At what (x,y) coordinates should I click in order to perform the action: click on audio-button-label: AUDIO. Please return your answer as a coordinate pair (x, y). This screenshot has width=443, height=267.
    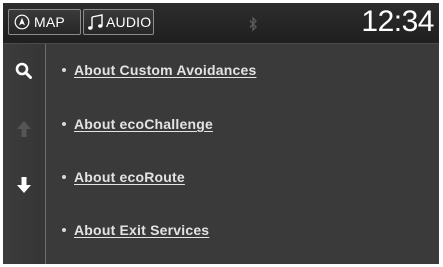
    Looking at the image, I should click on (129, 22).